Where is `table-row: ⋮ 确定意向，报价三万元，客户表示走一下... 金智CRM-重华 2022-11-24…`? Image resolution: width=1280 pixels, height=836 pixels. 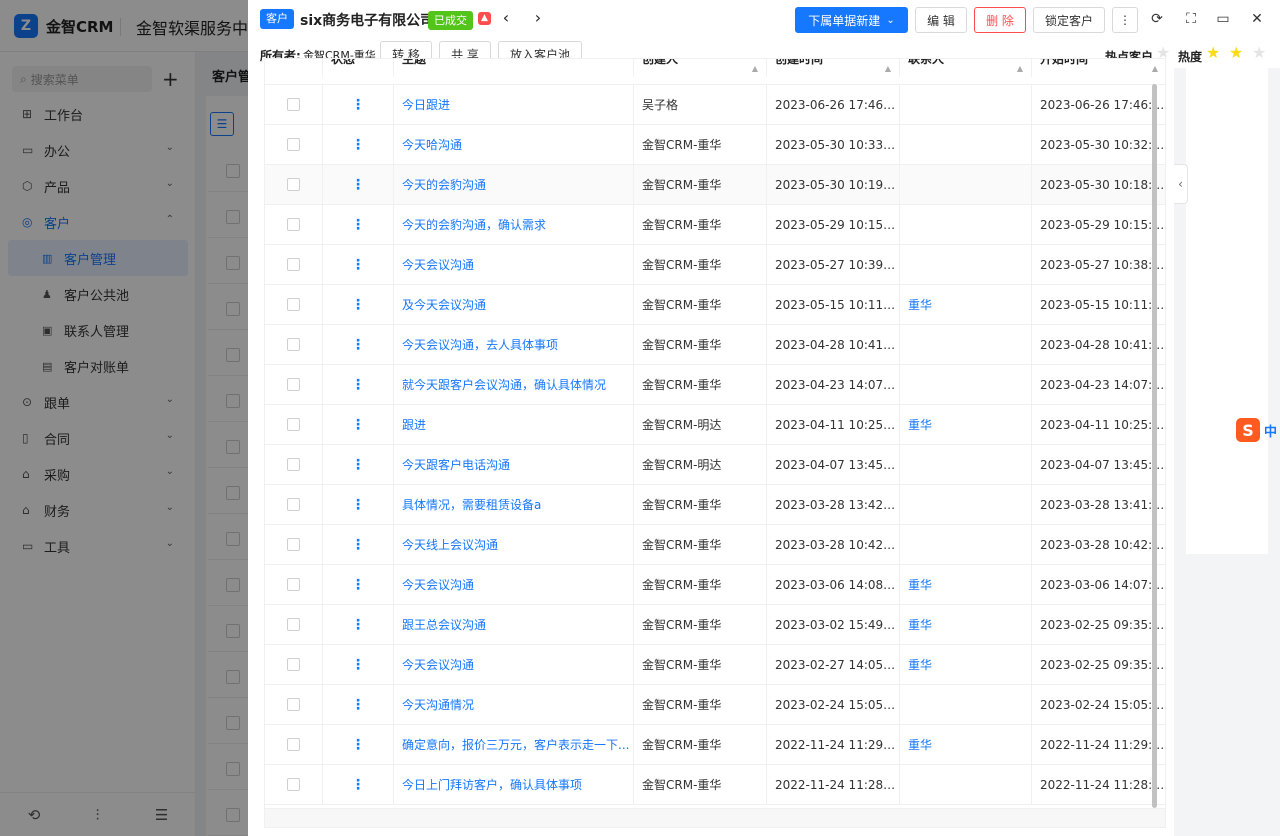 table-row: ⋮ 确定意向，报价三万元，客户表示走一下... 金智CRM-重华 2022-11-24… is located at coordinates (715, 745).